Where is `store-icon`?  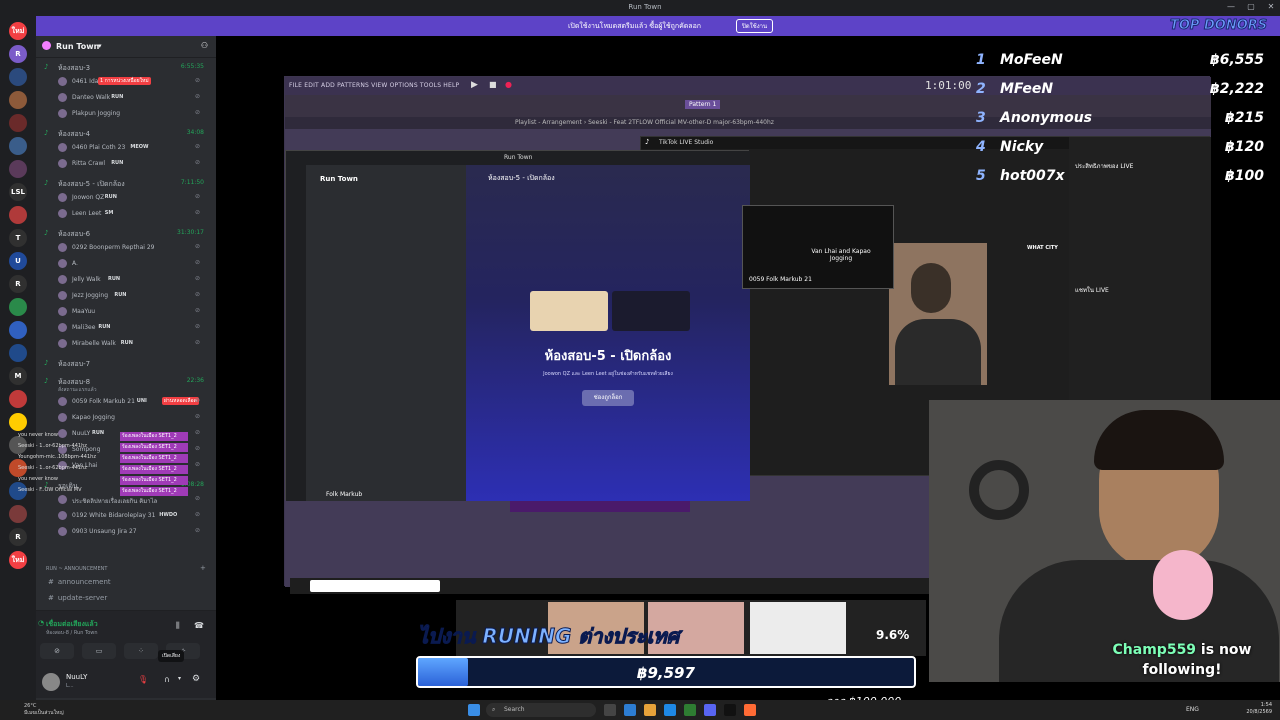
store-icon is located at coordinates (670, 710).